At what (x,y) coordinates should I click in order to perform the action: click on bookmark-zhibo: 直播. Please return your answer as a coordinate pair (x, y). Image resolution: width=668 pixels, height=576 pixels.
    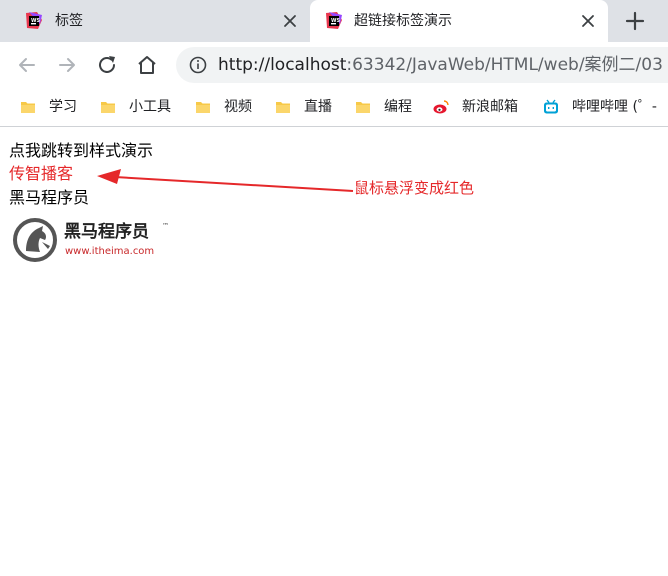
    Looking at the image, I should click on (303, 107).